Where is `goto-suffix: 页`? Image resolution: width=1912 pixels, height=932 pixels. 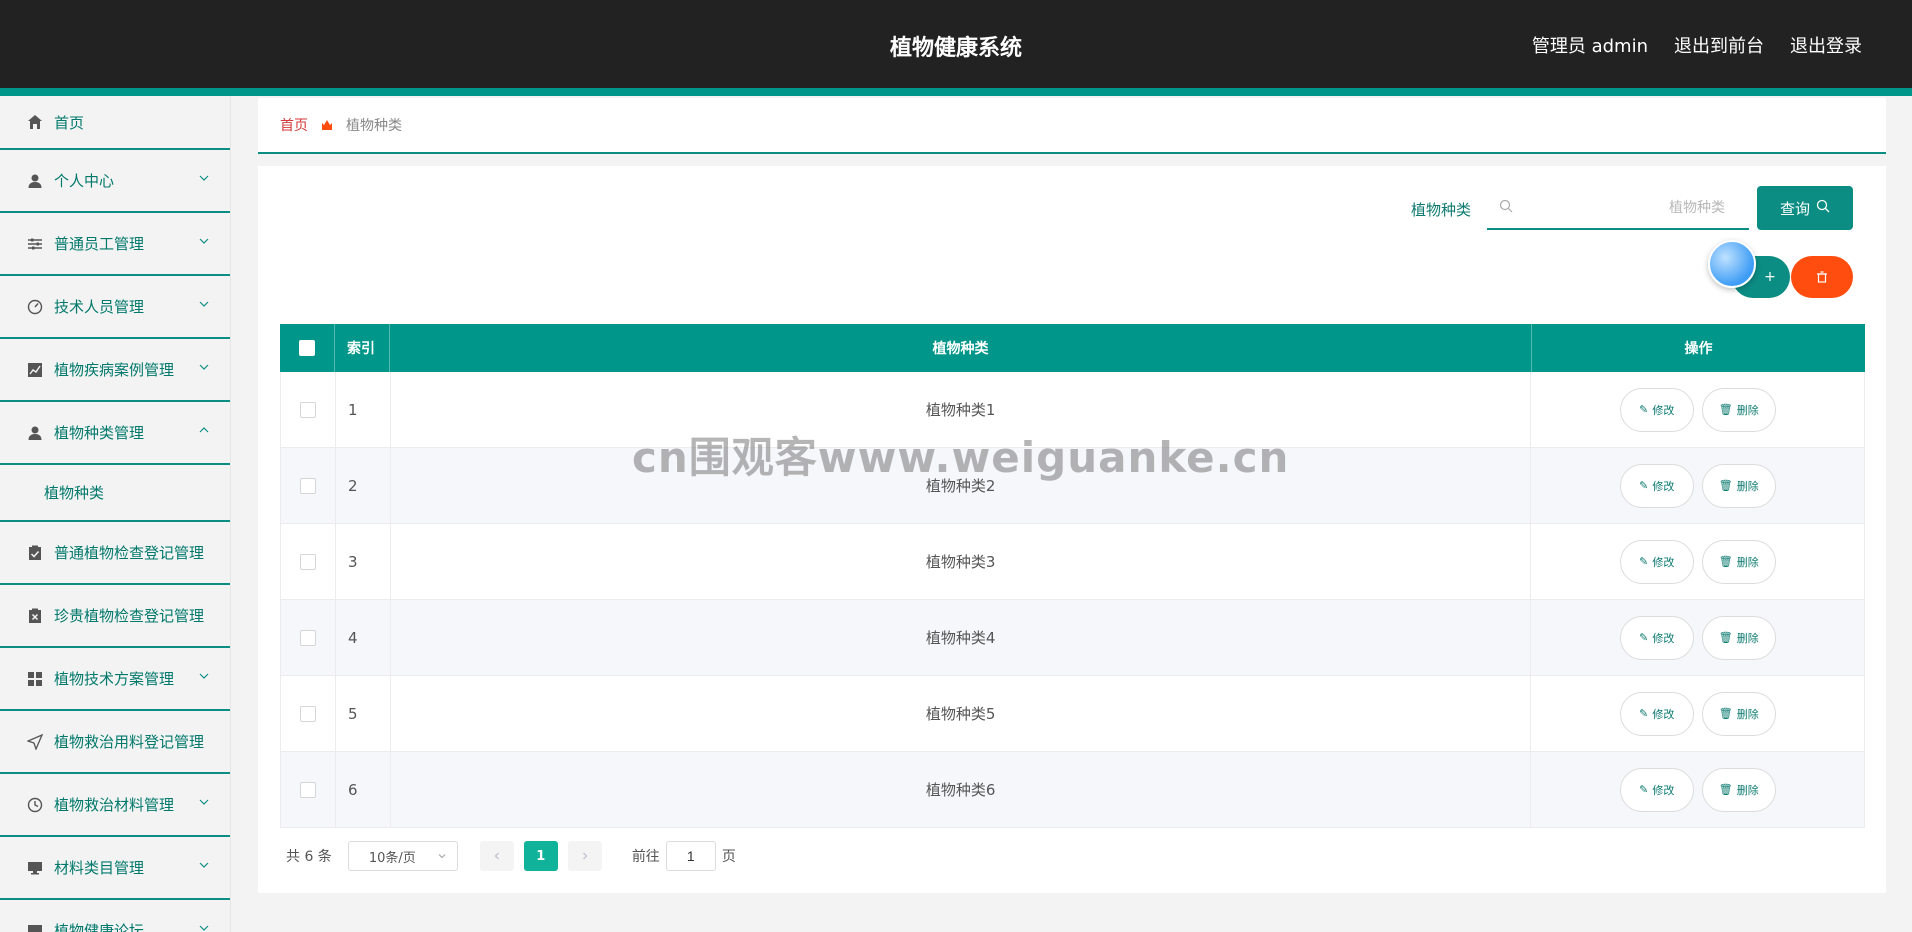
goto-suffix: 页 is located at coordinates (728, 857).